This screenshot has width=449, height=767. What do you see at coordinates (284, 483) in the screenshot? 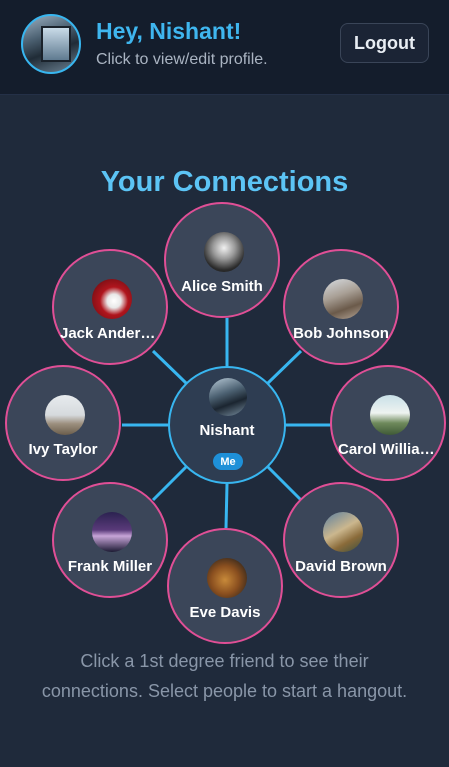
I see `link-david` at bounding box center [284, 483].